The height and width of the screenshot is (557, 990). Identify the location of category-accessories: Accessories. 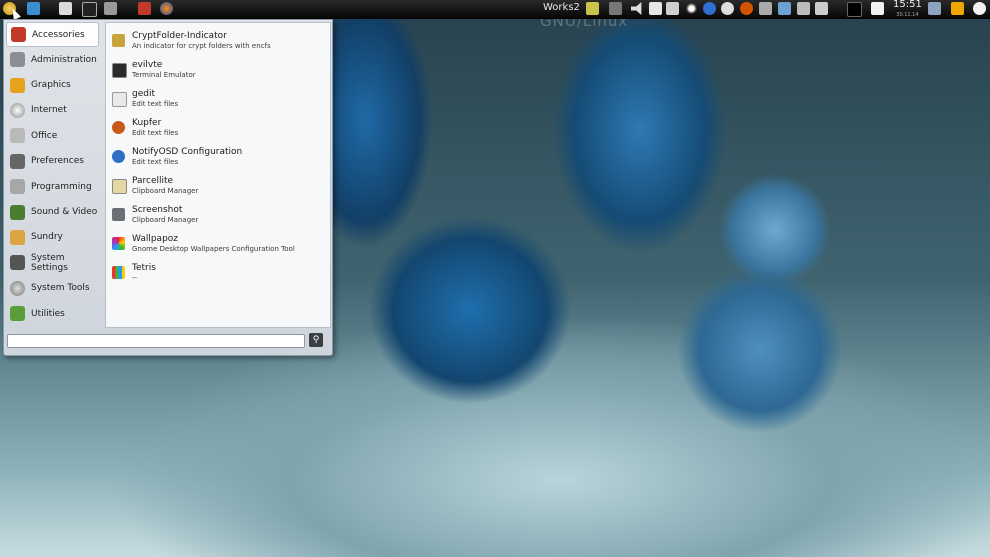
(52, 34).